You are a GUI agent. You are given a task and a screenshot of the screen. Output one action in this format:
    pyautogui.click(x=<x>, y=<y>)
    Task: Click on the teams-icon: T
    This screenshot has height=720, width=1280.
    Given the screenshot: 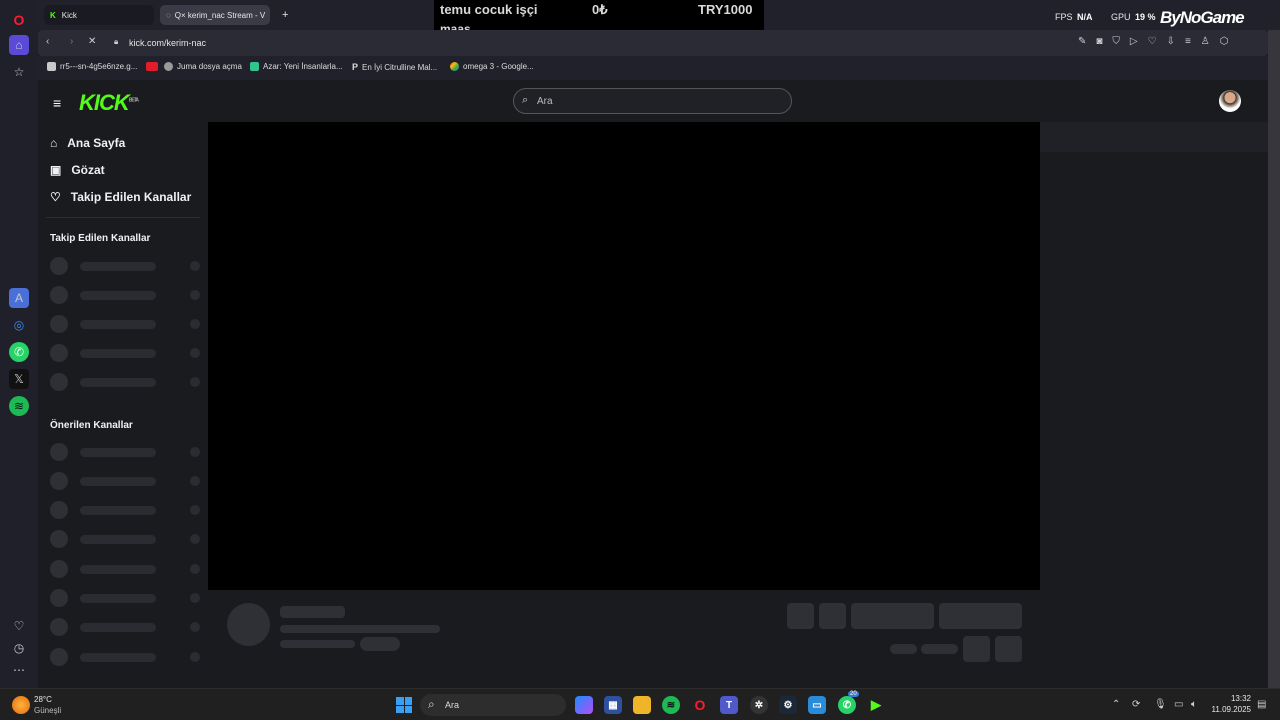 What is the action you would take?
    pyautogui.click(x=729, y=705)
    